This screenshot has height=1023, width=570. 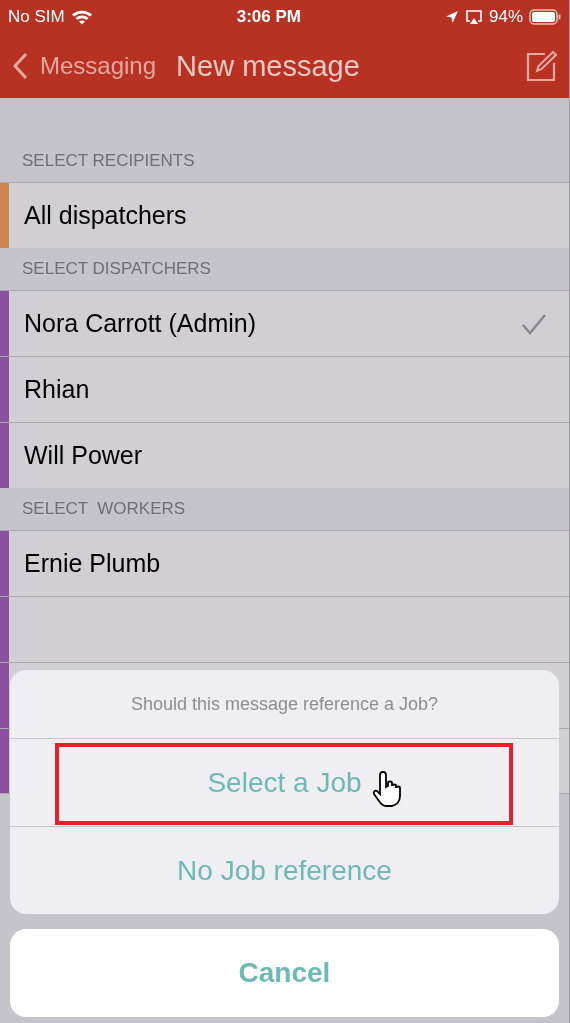 What do you see at coordinates (473, 17) in the screenshot?
I see `airplay-icon` at bounding box center [473, 17].